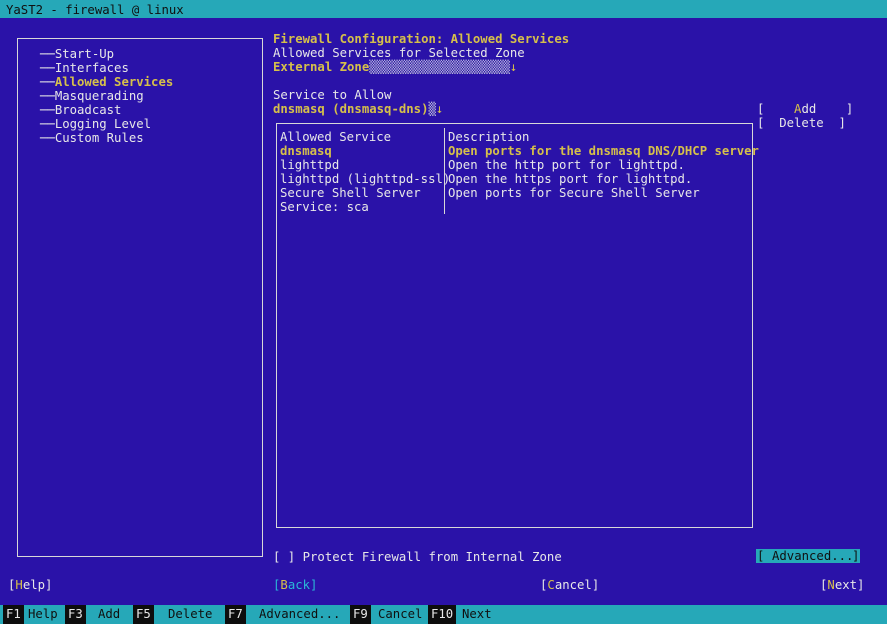 The height and width of the screenshot is (624, 887). What do you see at coordinates (332, 95) in the screenshot?
I see `service-label: Service to Allow` at bounding box center [332, 95].